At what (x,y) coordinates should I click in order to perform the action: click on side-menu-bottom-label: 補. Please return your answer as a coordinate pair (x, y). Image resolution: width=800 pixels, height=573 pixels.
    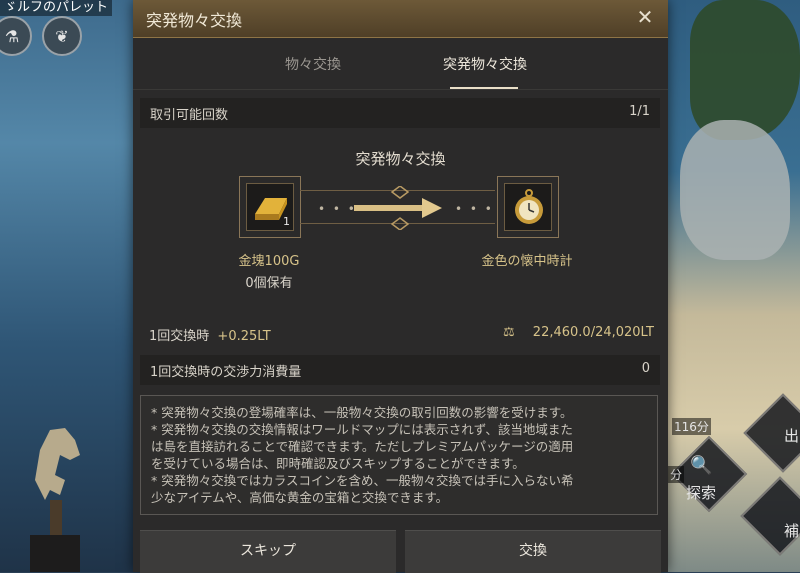
    Looking at the image, I should click on (792, 531).